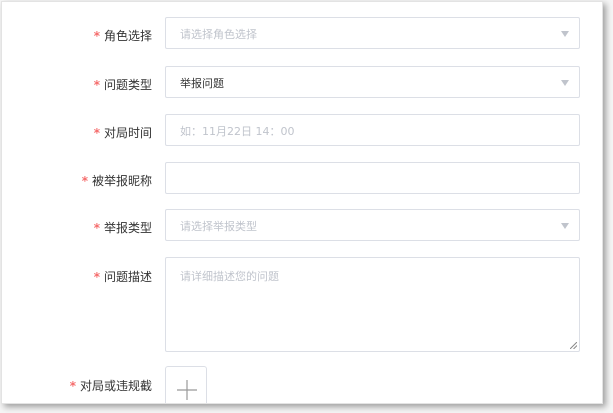  I want to click on match-time-placeholder: 如：11月22日 14：00, so click(237, 131).